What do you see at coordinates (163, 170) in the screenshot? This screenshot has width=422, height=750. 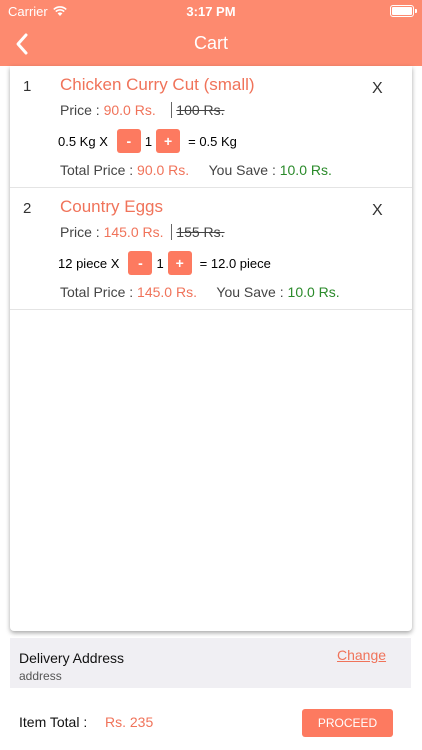 I see `total-value: 90.0 Rs.` at bounding box center [163, 170].